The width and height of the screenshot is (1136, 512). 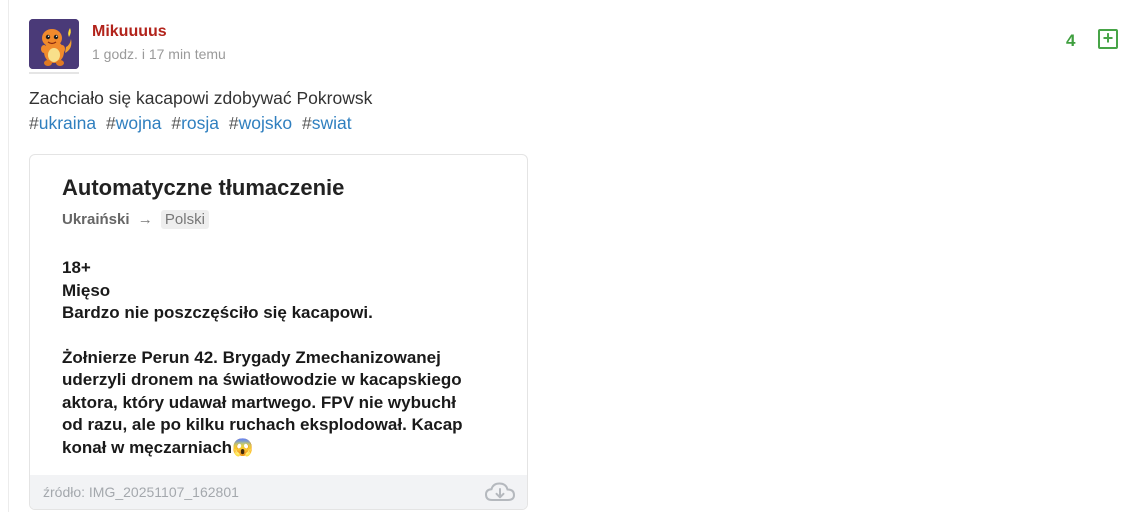 I want to click on arrow-right-icon: →, so click(x=145, y=219).